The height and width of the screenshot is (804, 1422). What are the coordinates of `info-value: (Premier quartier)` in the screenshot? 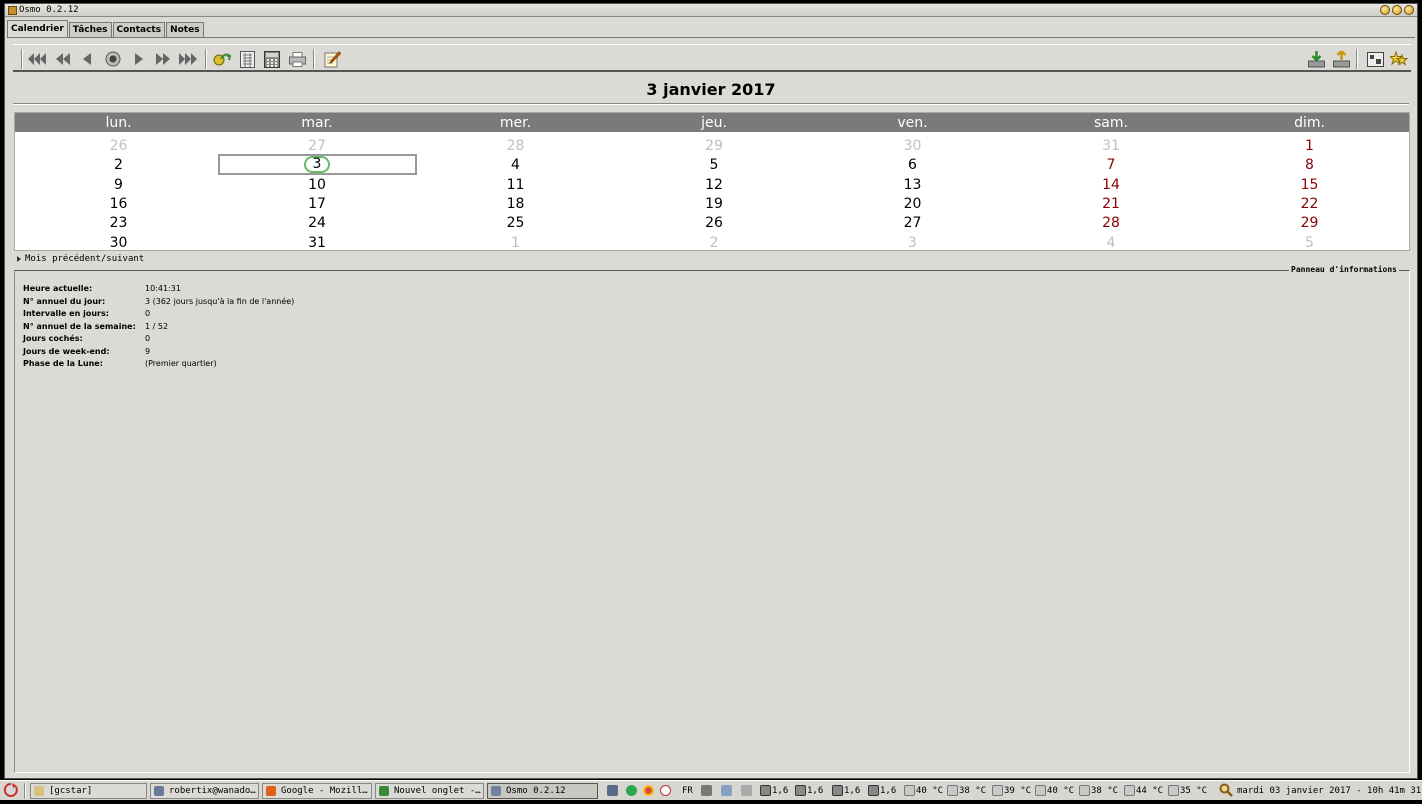 It's located at (181, 363).